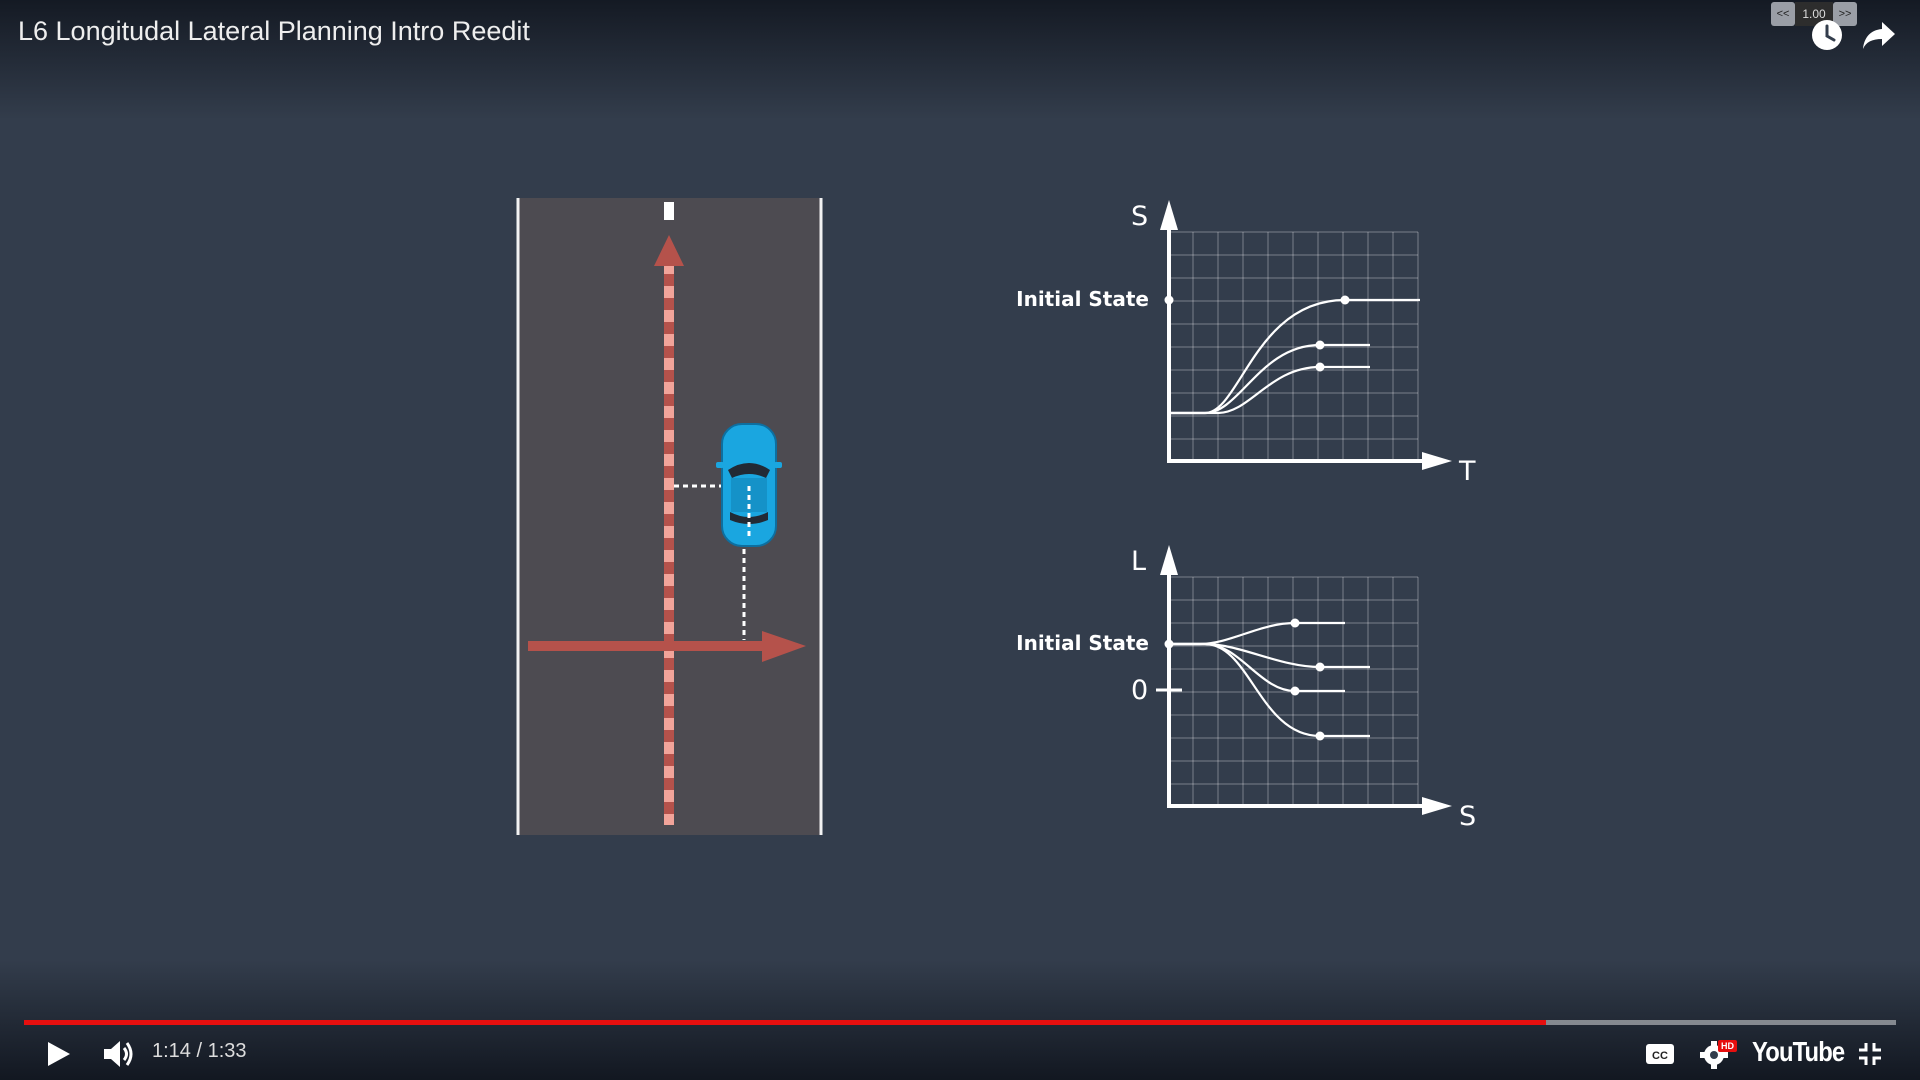 Image resolution: width=1920 pixels, height=1080 pixels. I want to click on st-x-axis-label: T, so click(1467, 471).